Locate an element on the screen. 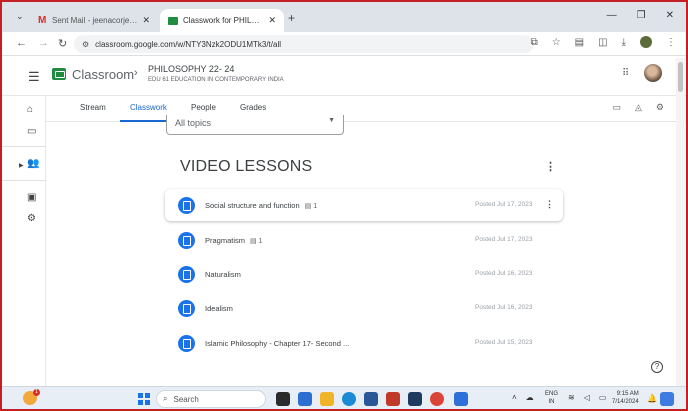  main-menu-icon: ☰ is located at coordinates (34, 77).